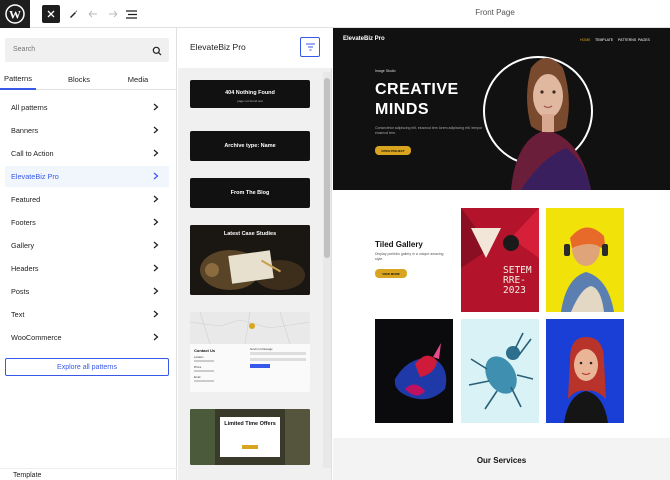 The height and width of the screenshot is (480, 670). What do you see at coordinates (218, 47) in the screenshot?
I see `patterns-panel-title: ElevateBiz Pro` at bounding box center [218, 47].